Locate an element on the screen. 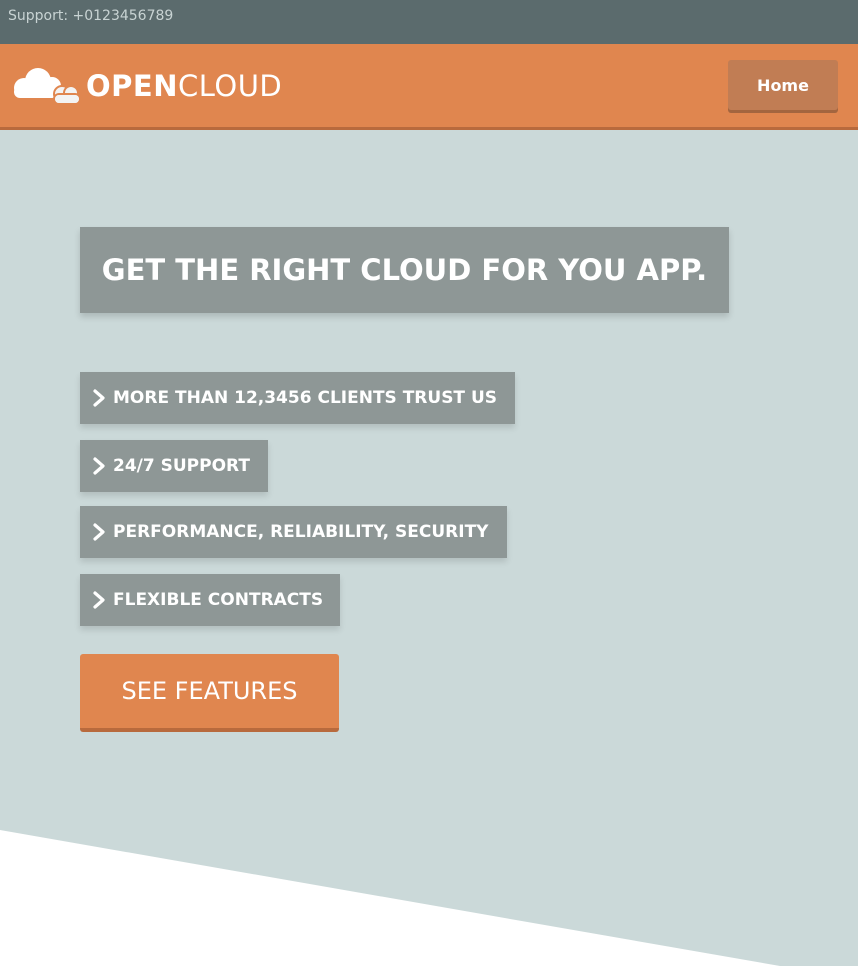 This screenshot has width=858, height=966. hero-headline: GET THE RIGHT CLOUD FOR YOU APP. is located at coordinates (404, 270).